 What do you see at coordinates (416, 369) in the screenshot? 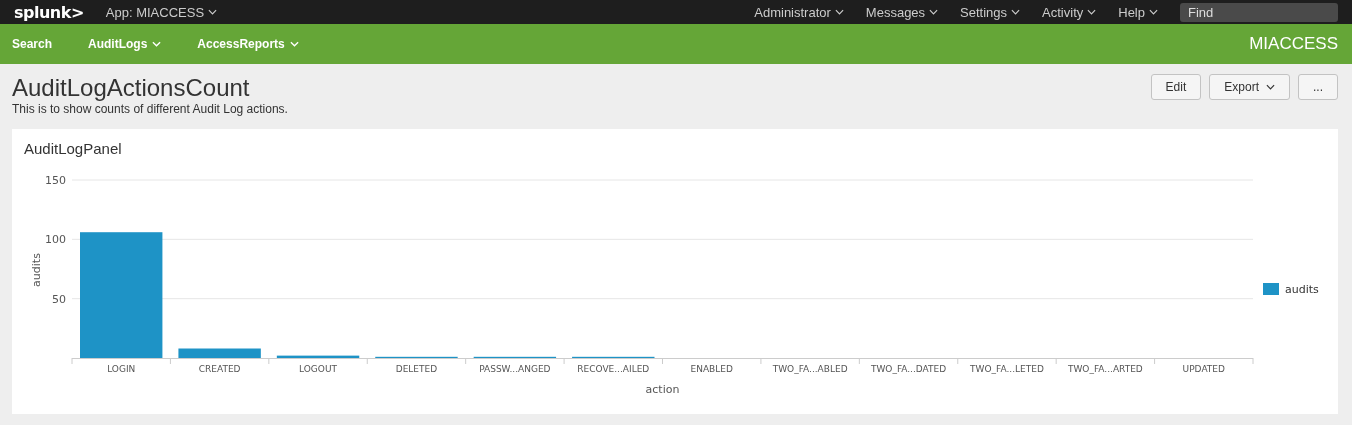
I see `x-tick-label: DELETED` at bounding box center [416, 369].